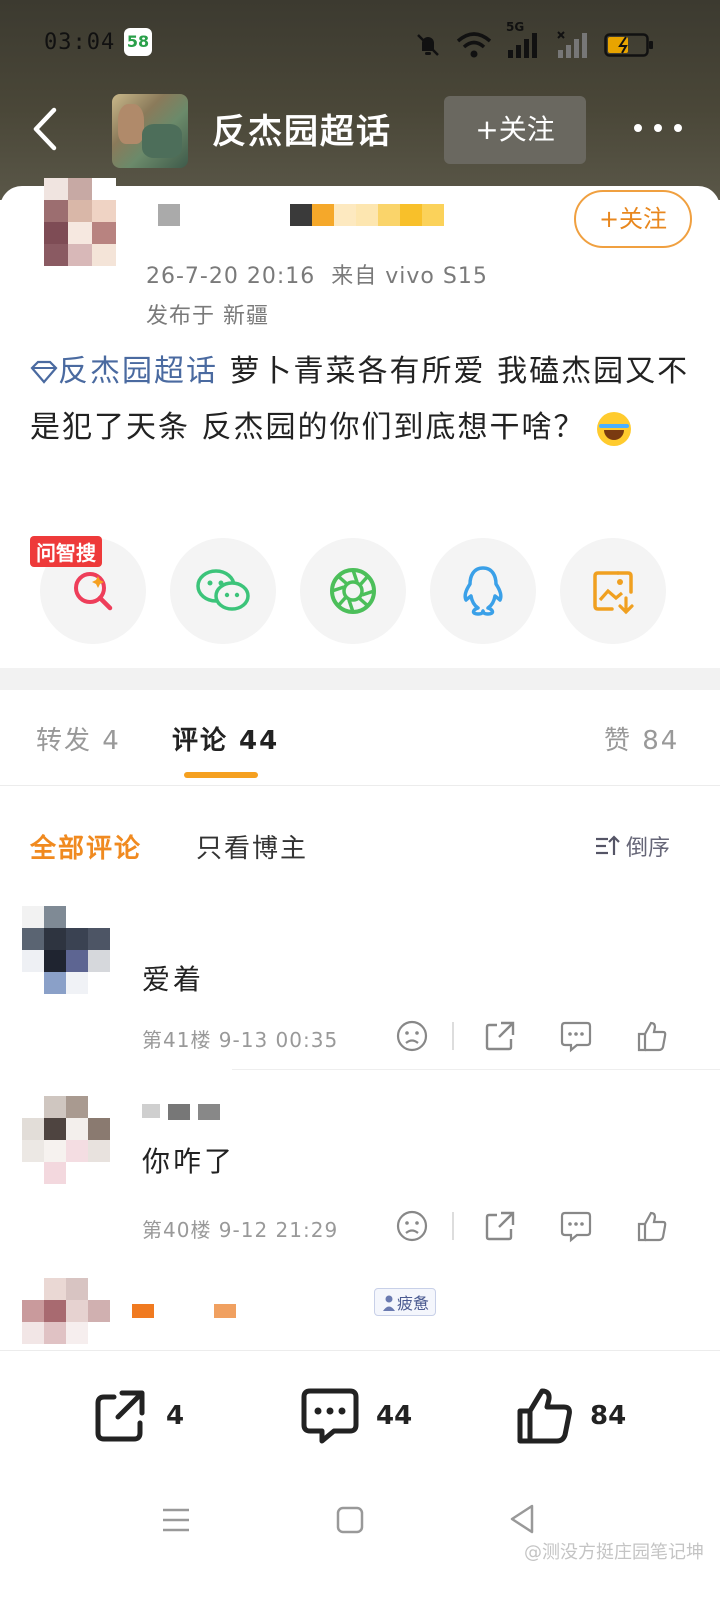 Image resolution: width=720 pixels, height=1604 pixels. What do you see at coordinates (46, 129) in the screenshot?
I see `back-arrow-icon` at bounding box center [46, 129].